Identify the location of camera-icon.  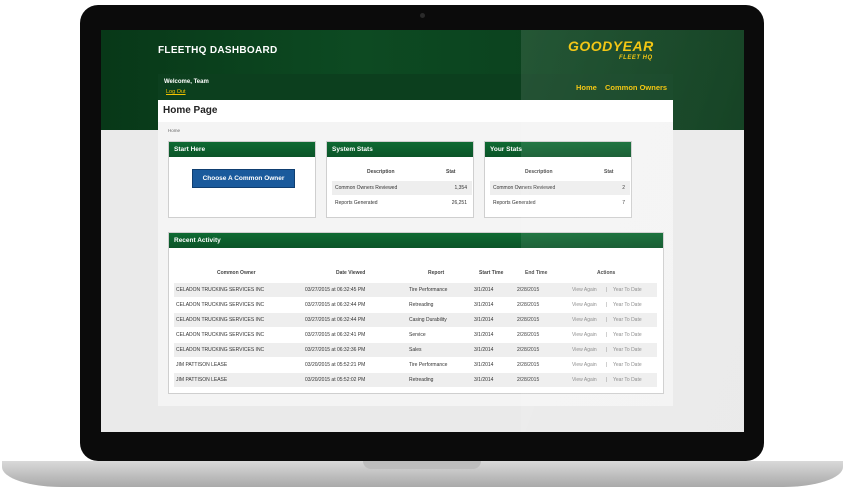
(422, 15).